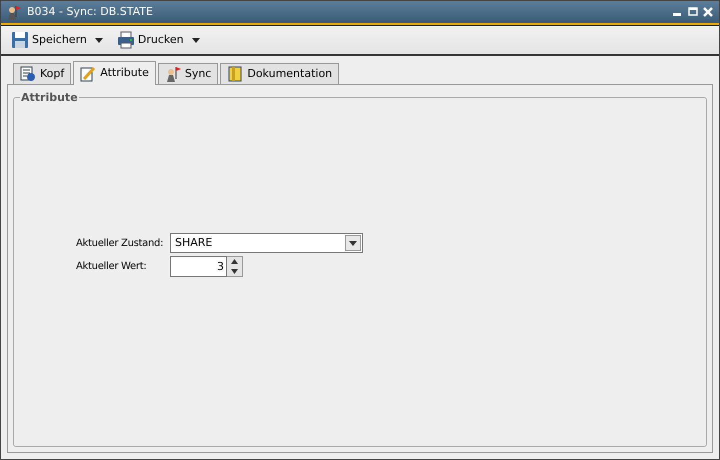 This screenshot has height=460, width=720. Describe the element at coordinates (198, 266) in the screenshot. I see `value-spinner: 3` at that location.